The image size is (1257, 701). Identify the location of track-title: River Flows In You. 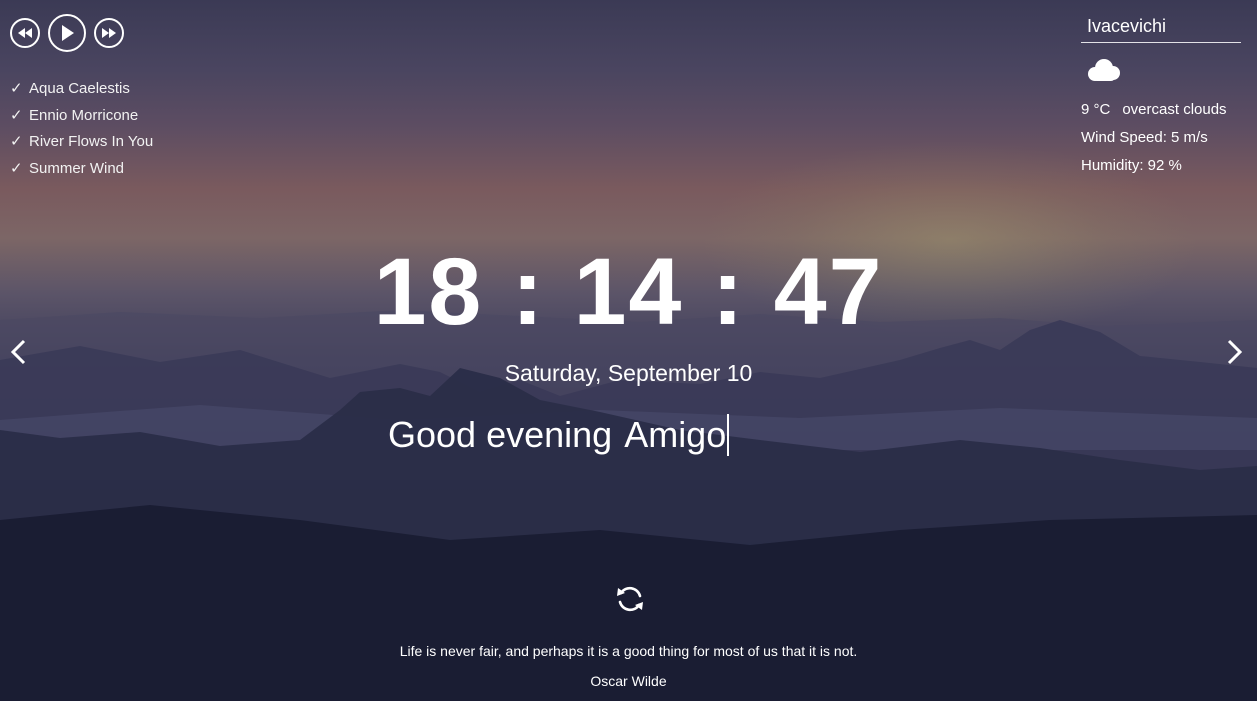
(91, 141).